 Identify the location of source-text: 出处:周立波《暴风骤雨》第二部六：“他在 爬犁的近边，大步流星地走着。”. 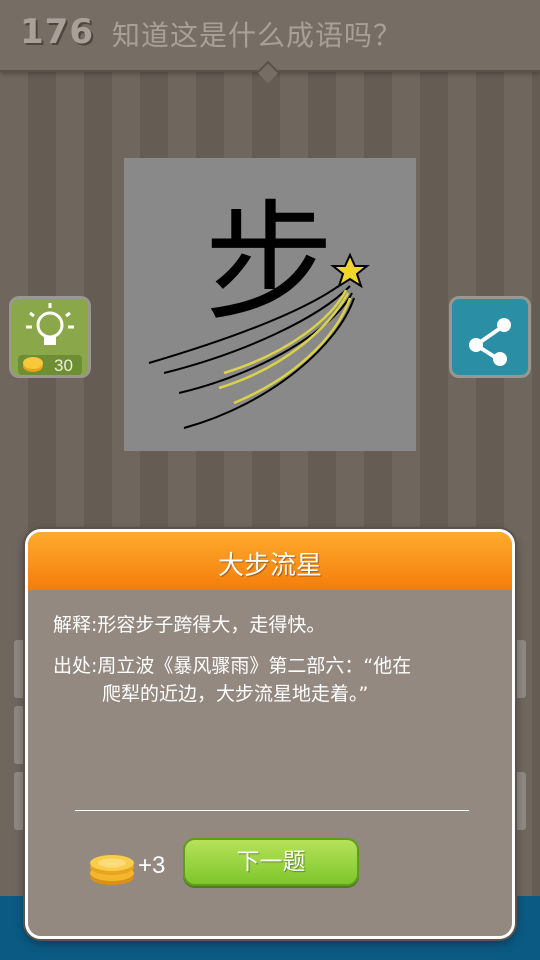
(273, 680).